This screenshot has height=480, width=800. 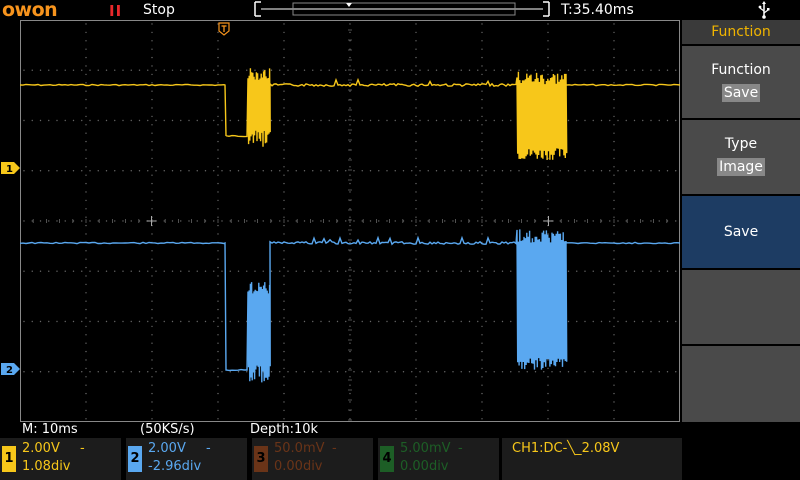 What do you see at coordinates (741, 93) in the screenshot?
I see `menu-function-value: Save` at bounding box center [741, 93].